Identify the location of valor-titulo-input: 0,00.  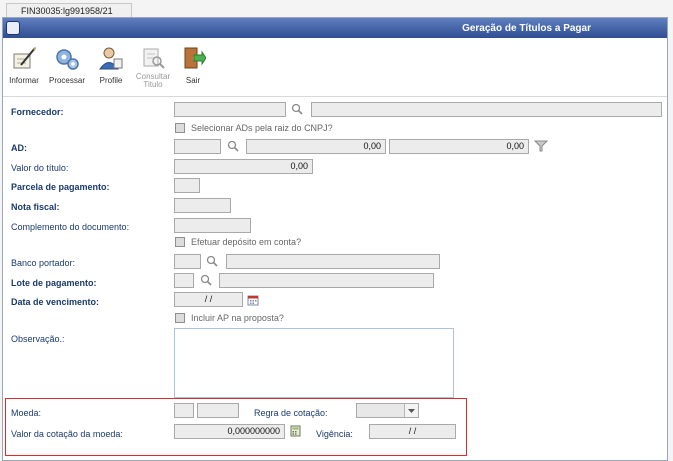
(243, 166).